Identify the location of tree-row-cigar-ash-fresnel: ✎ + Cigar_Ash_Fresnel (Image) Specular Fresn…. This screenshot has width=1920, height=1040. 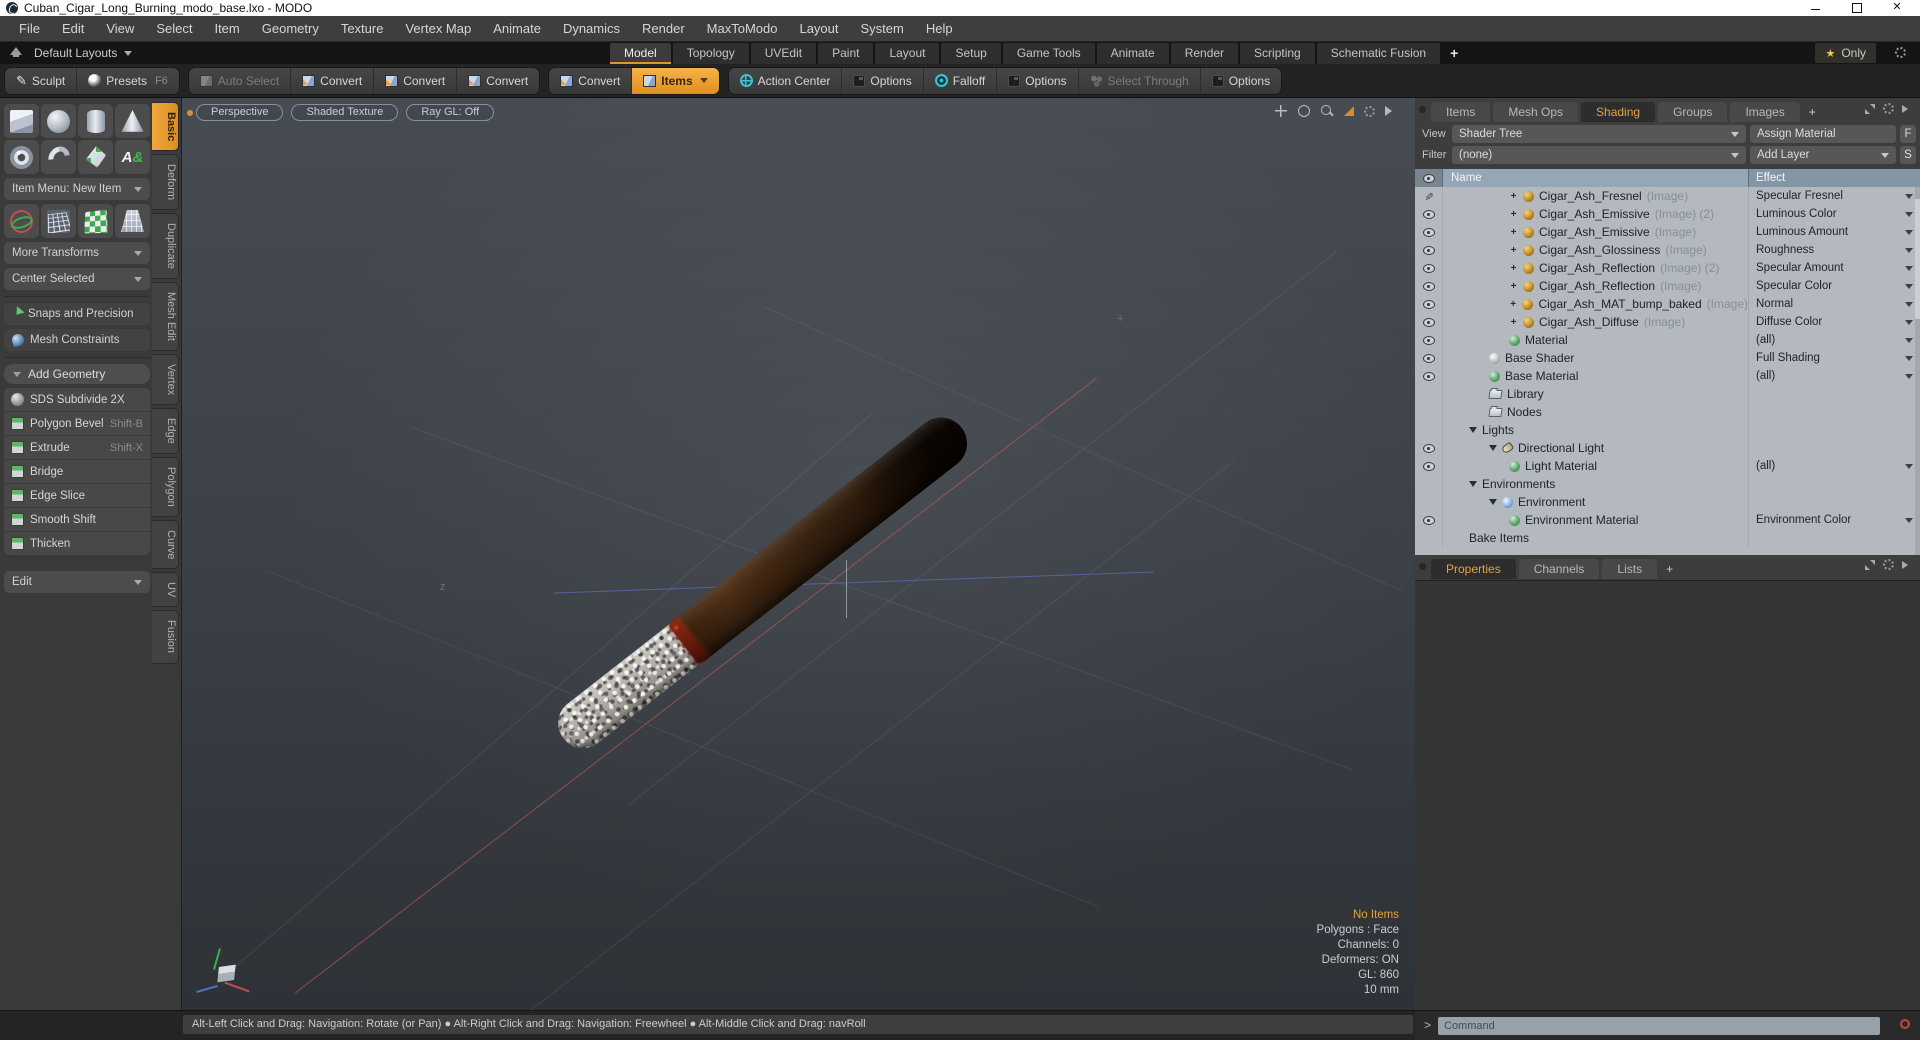
(1667, 196).